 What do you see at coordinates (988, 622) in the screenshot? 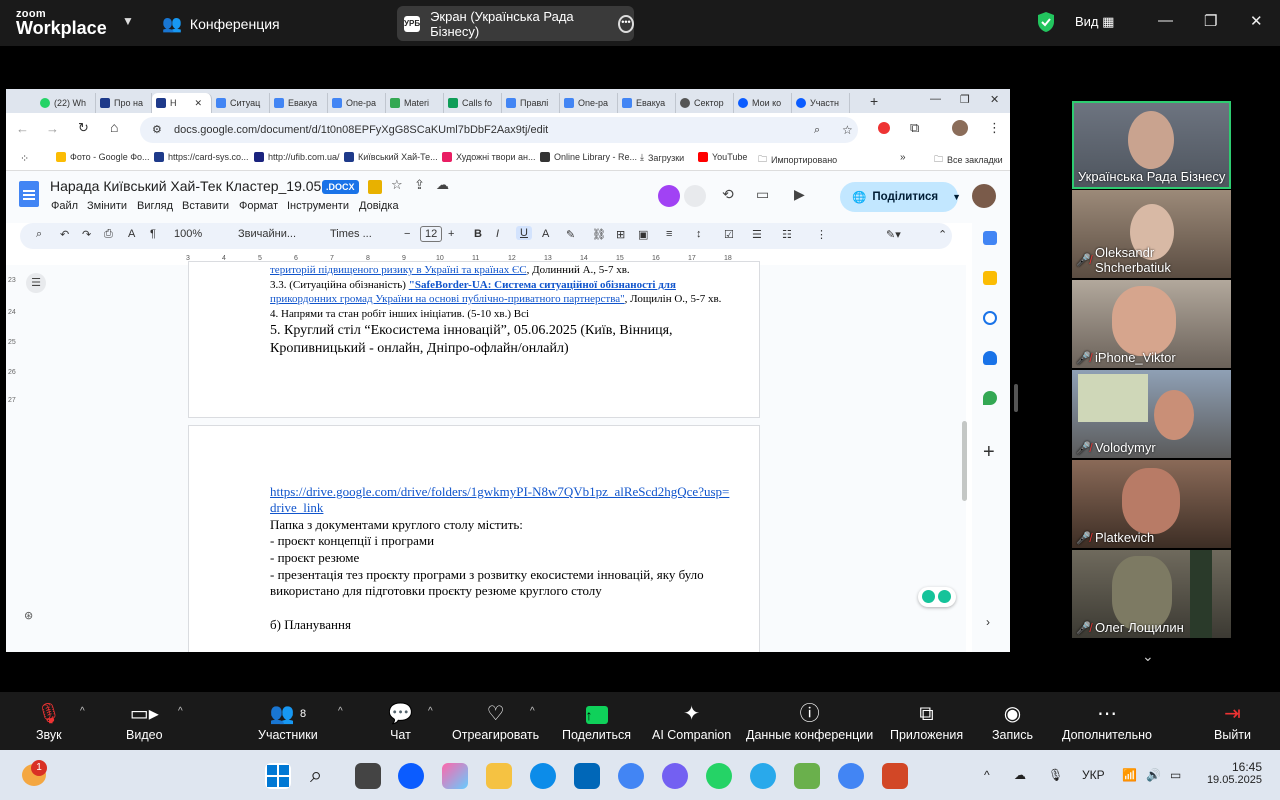
I see `expand-panel-icon: ›` at bounding box center [988, 622].